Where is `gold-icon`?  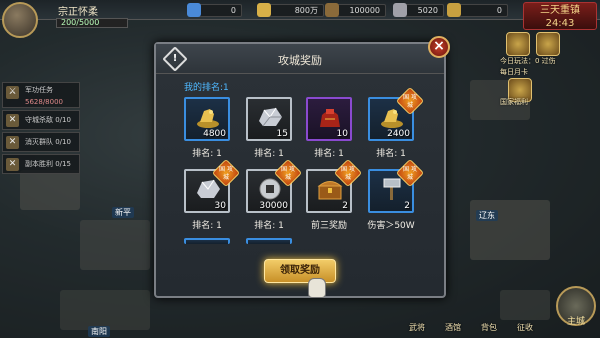
gold-icon is located at coordinates (264, 10).